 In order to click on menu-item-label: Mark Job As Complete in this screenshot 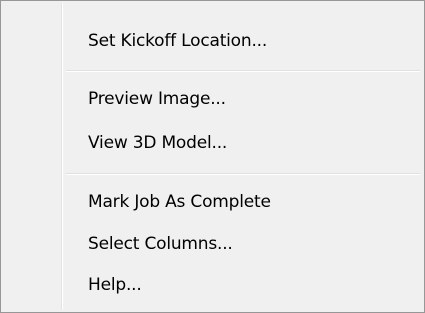, I will do `click(179, 202)`.